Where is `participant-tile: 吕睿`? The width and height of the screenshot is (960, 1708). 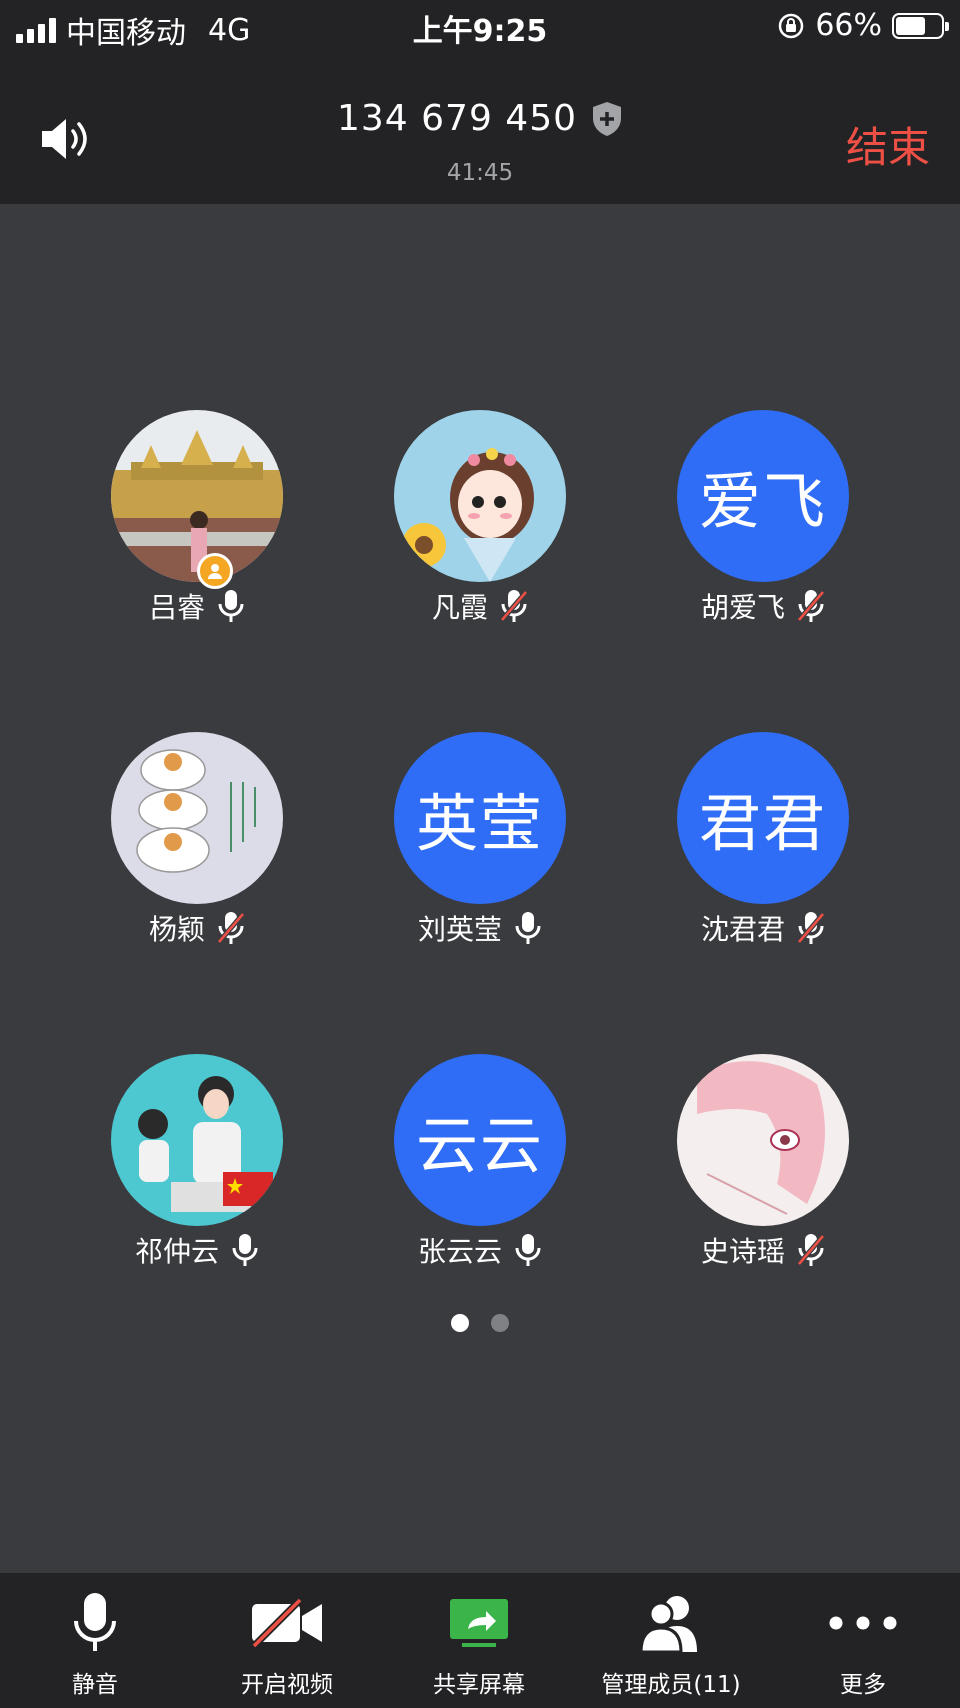
participant-tile: 吕睿 is located at coordinates (197, 519).